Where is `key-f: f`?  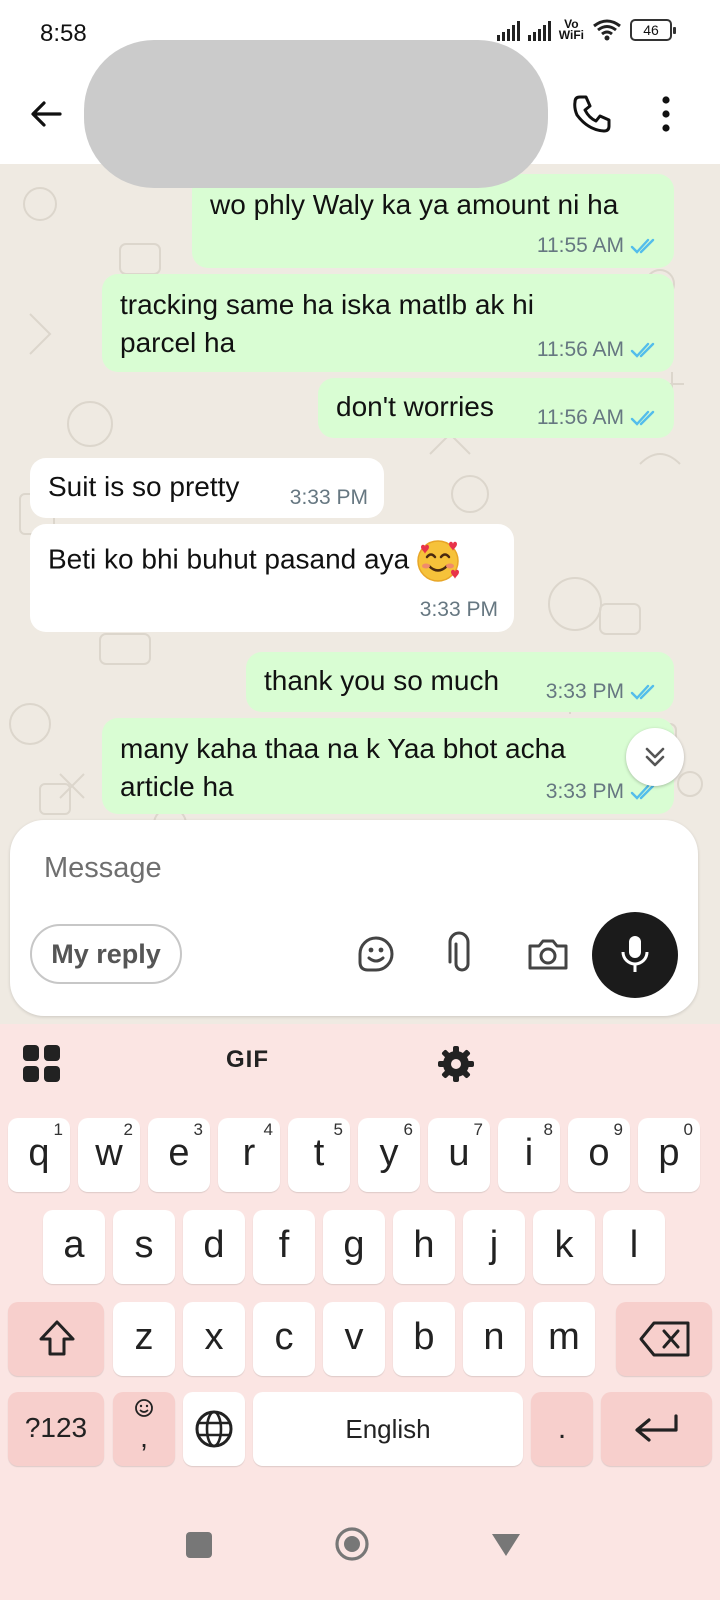 key-f: f is located at coordinates (284, 1247).